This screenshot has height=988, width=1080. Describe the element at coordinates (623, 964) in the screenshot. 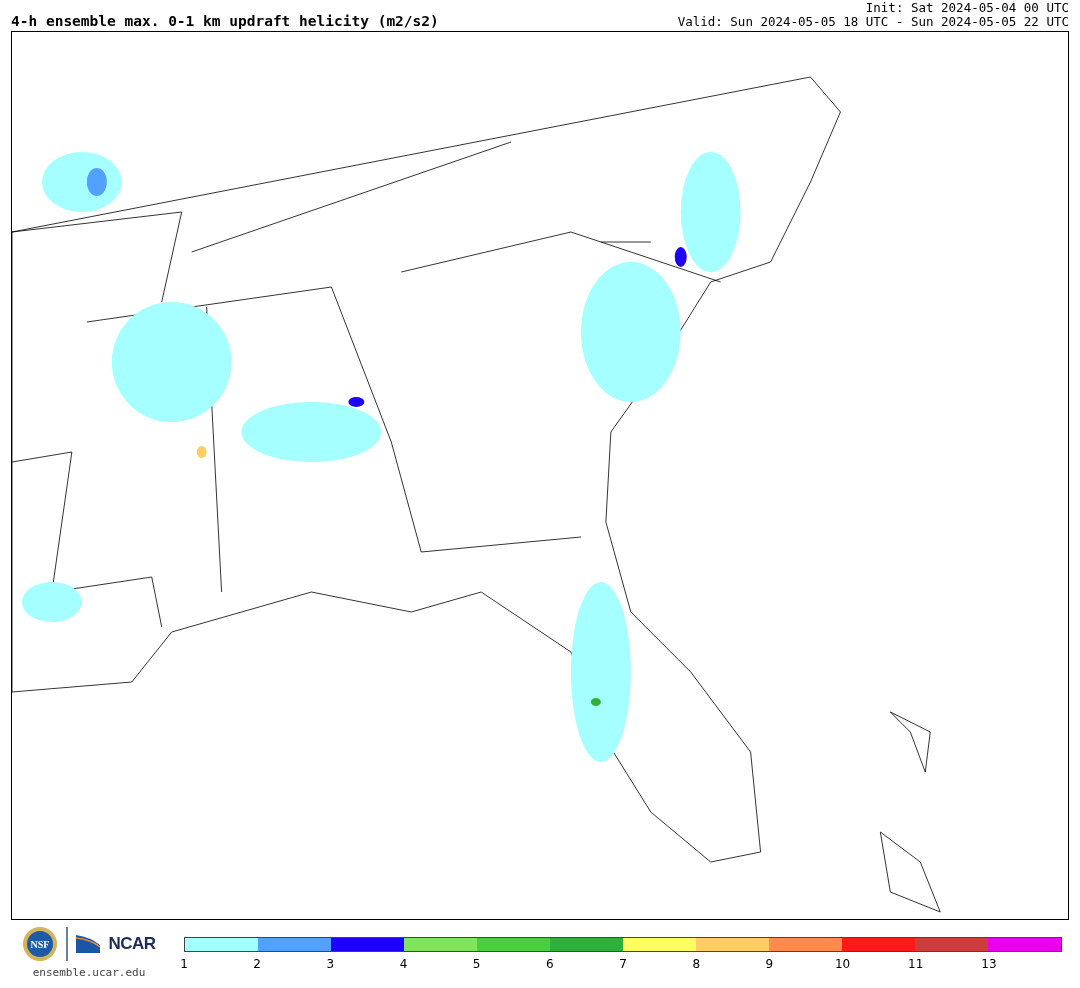

I see `tick-label: 7` at that location.